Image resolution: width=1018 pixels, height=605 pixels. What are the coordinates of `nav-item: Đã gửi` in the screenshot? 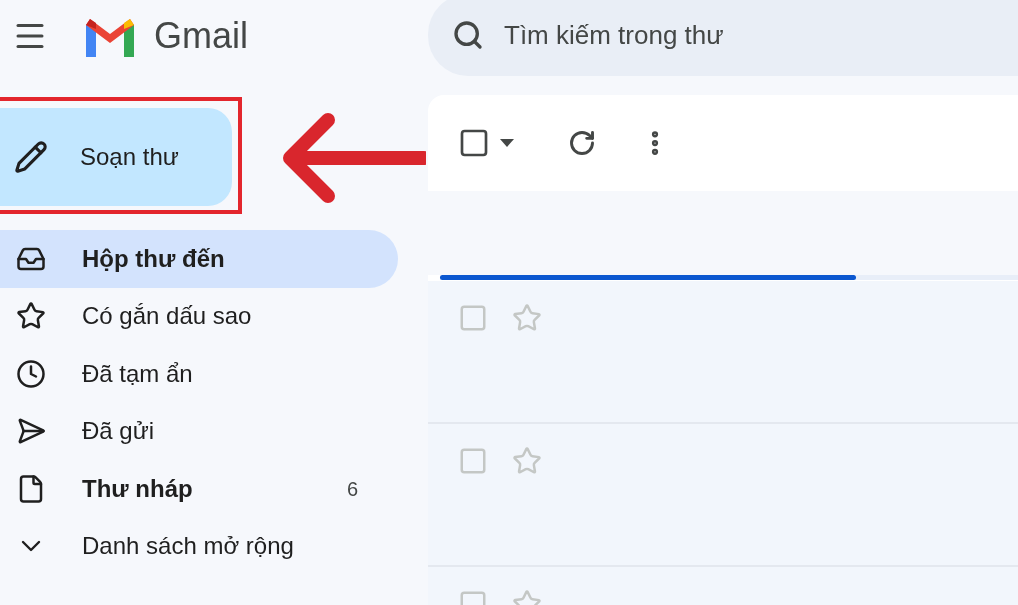 It's located at (199, 431).